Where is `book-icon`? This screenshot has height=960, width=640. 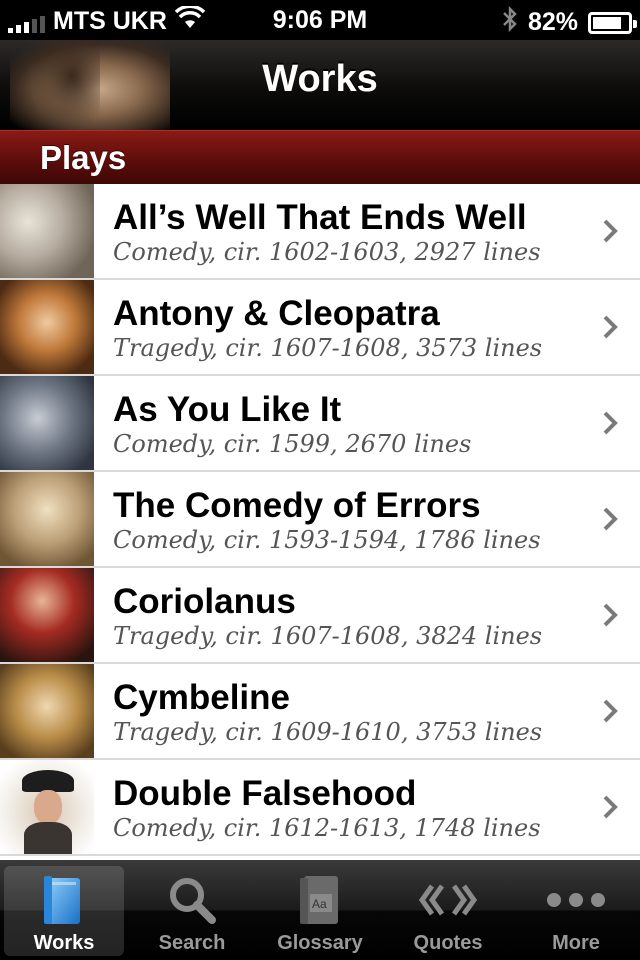
book-icon is located at coordinates (64, 900).